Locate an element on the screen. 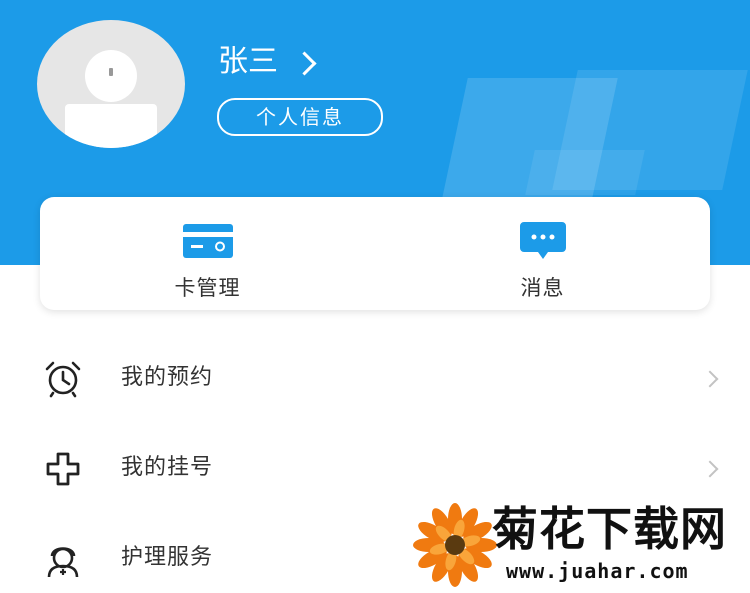 This screenshot has height=593, width=750. watermark: 菊花下载网 www.juahar.com is located at coordinates (580, 545).